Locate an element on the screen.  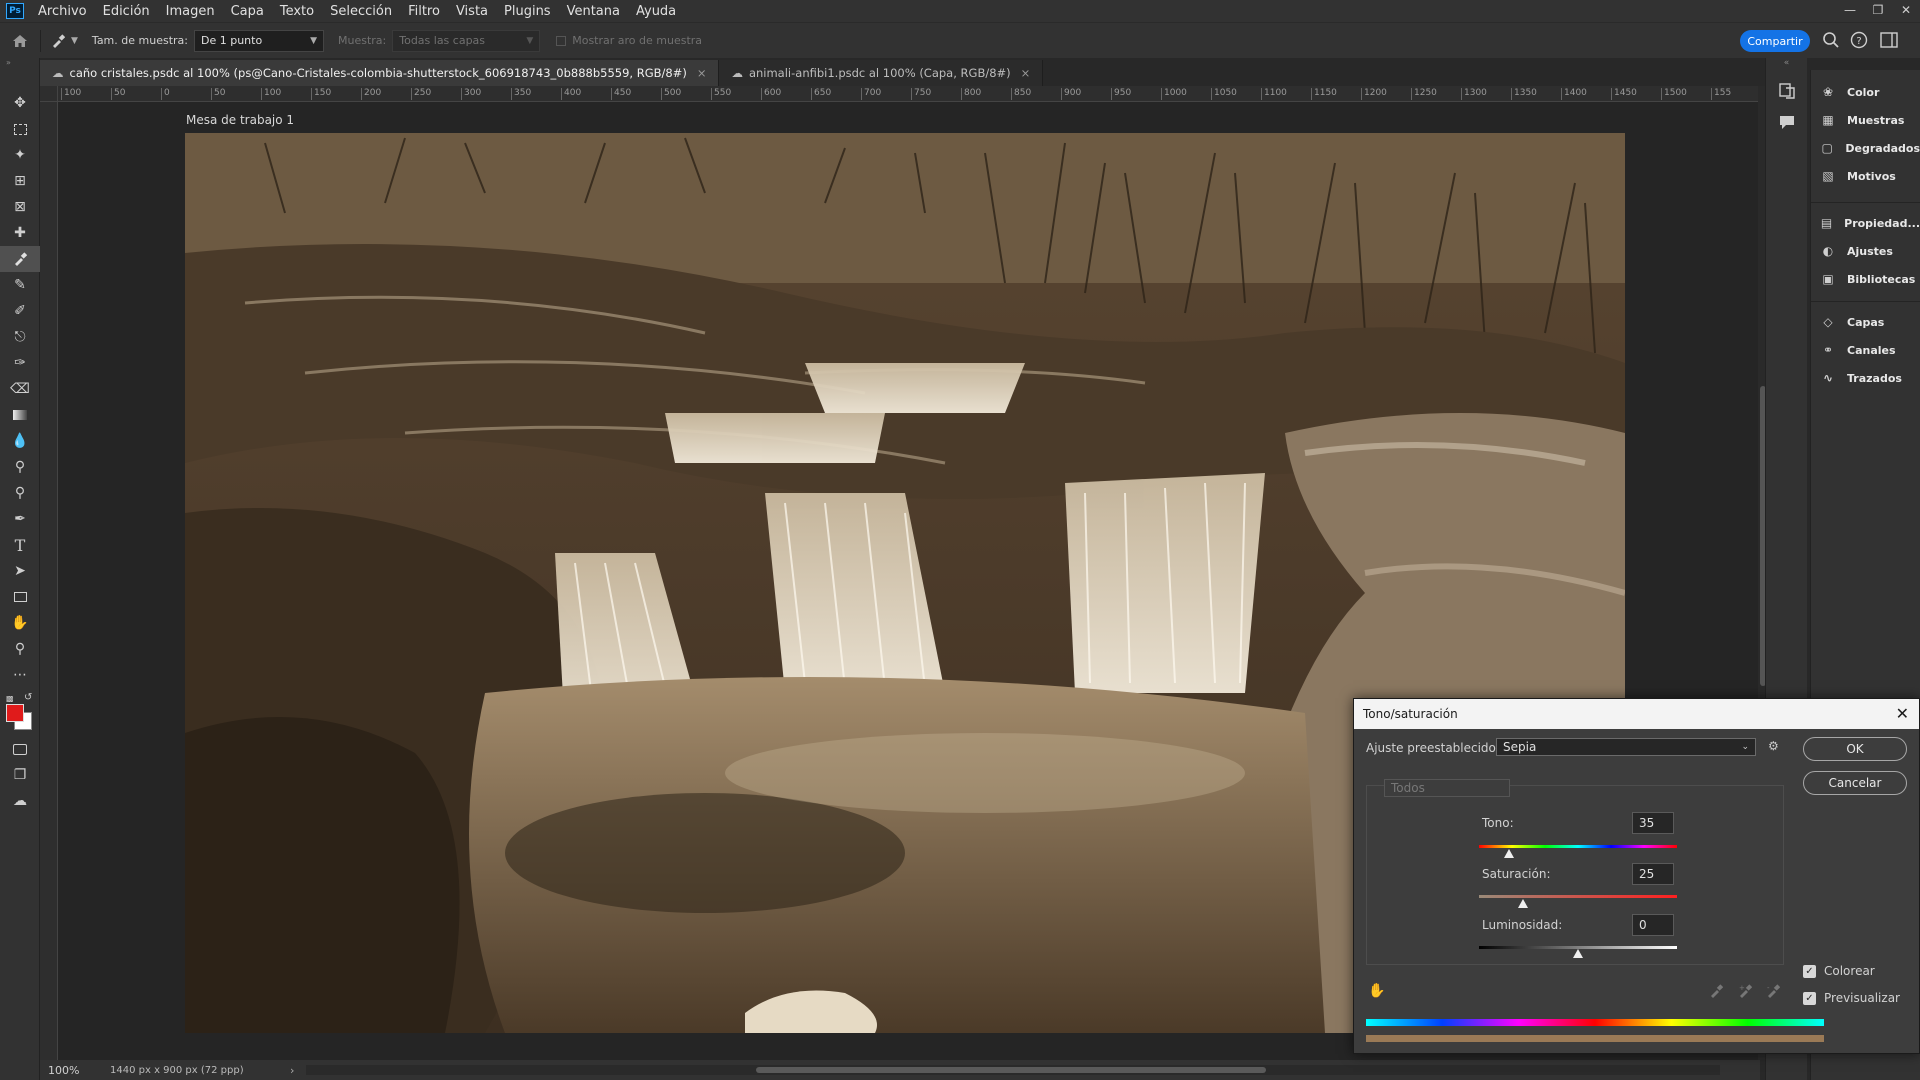
lightness-input: 0 is located at coordinates (1653, 925).